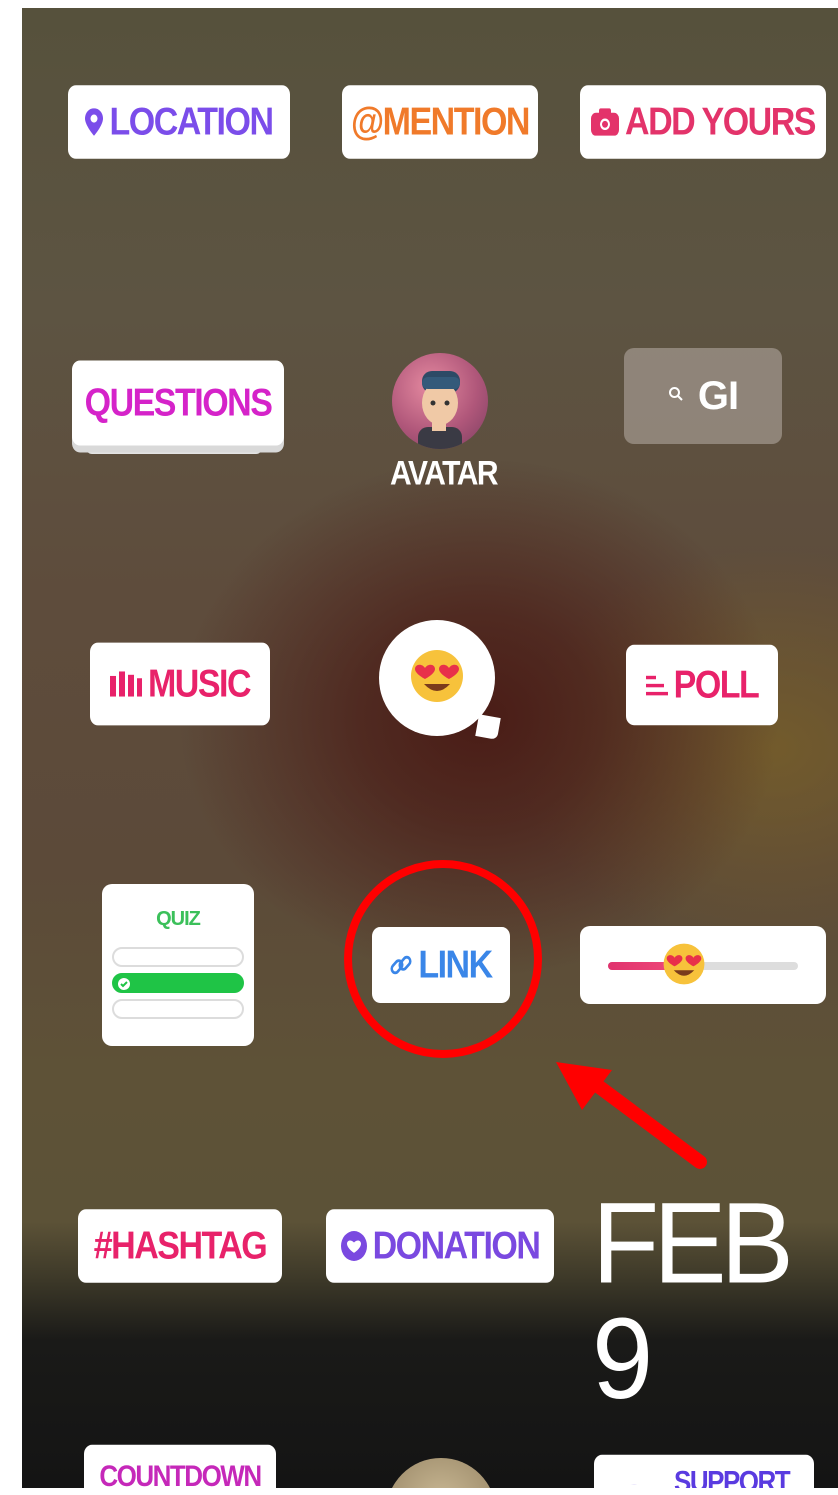 The image size is (838, 1495). Describe the element at coordinates (124, 986) in the screenshot. I see `check-icon` at that location.